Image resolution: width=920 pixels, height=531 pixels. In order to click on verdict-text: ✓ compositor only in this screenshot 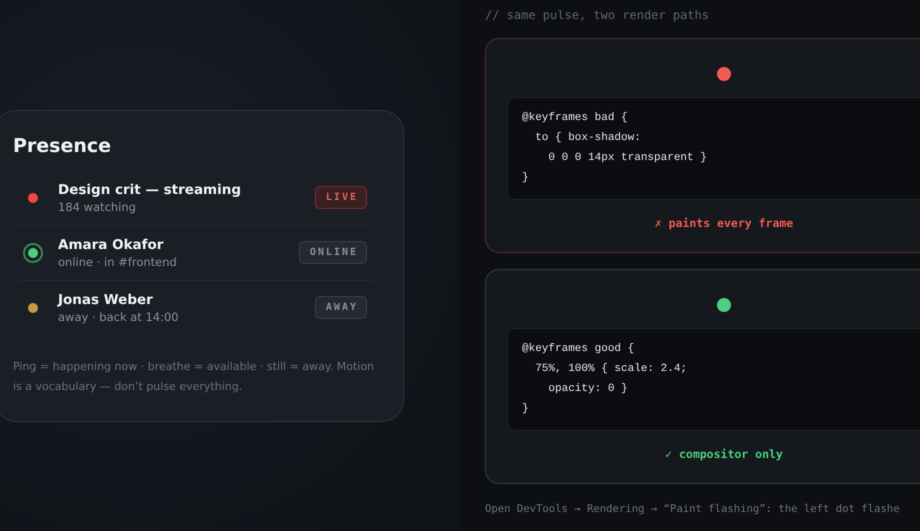, I will do `click(724, 454)`.